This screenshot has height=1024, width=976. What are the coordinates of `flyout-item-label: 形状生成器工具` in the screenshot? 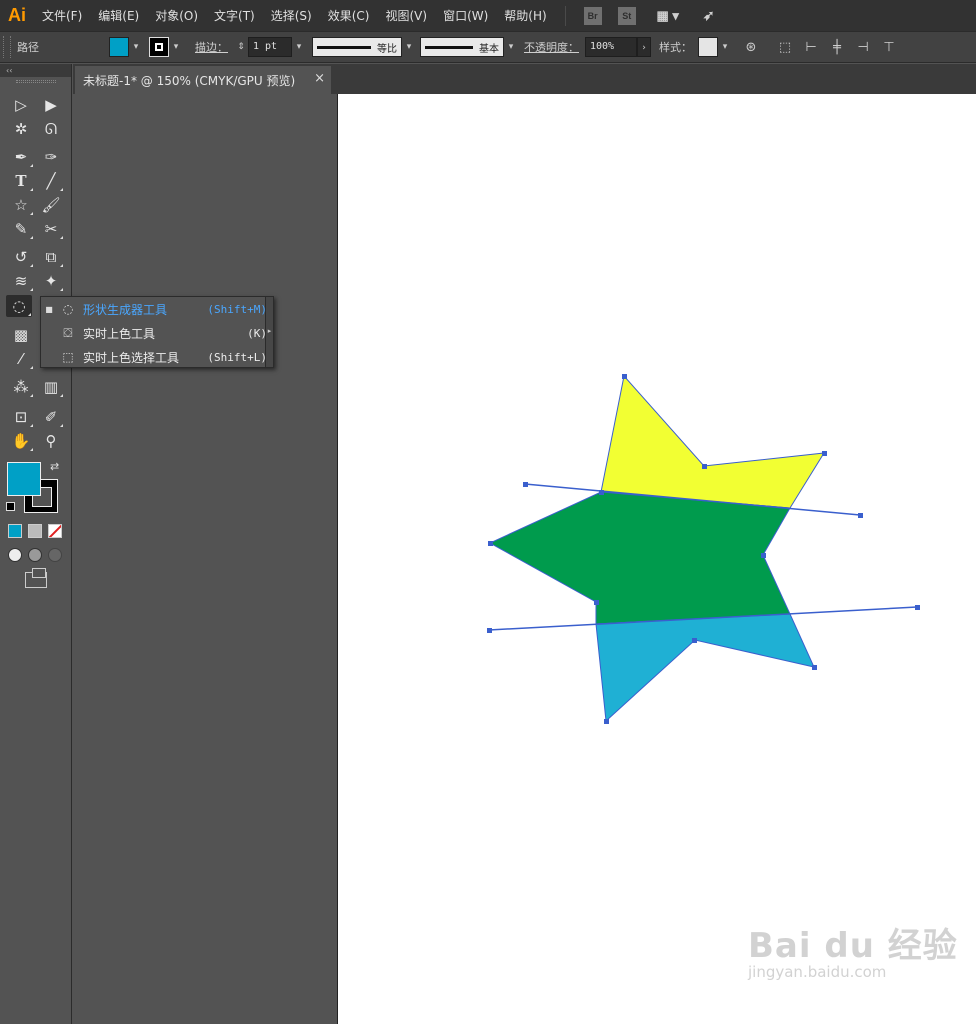 It's located at (125, 309).